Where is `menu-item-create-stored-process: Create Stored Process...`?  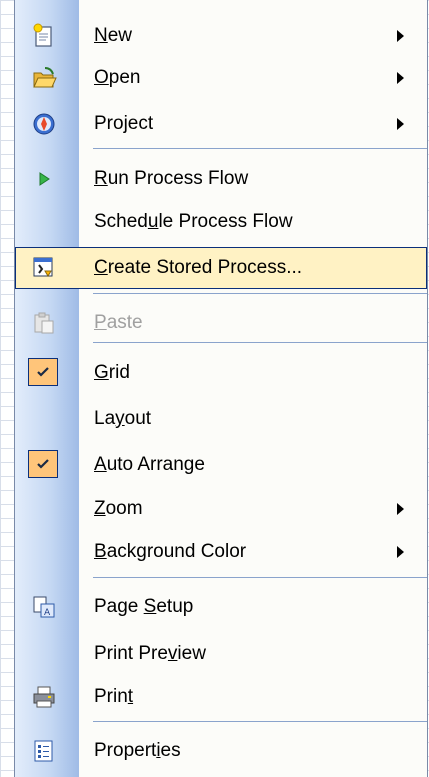
menu-item-create-stored-process: Create Stored Process... is located at coordinates (221, 268).